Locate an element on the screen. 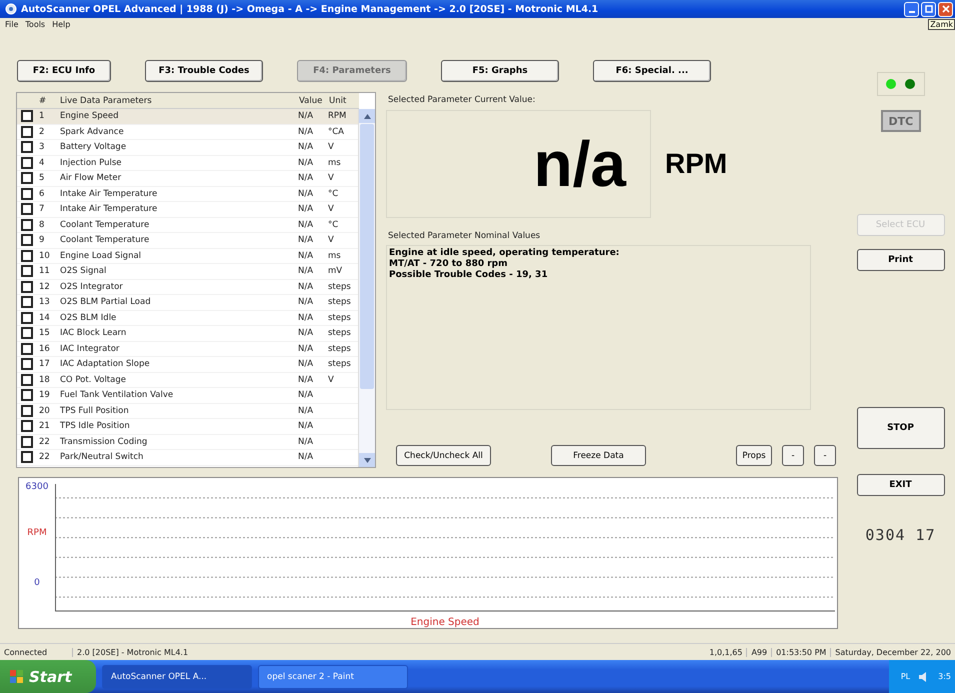 This screenshot has height=693, width=955. current-value: n/a is located at coordinates (580, 164).